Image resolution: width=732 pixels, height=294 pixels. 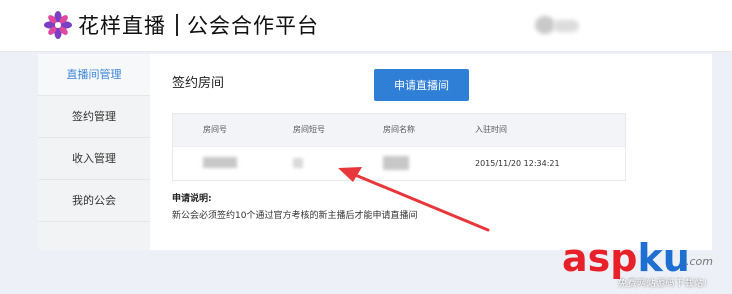 I want to click on sidebar-item-live-room-management: 直播间管理, so click(x=94, y=75).